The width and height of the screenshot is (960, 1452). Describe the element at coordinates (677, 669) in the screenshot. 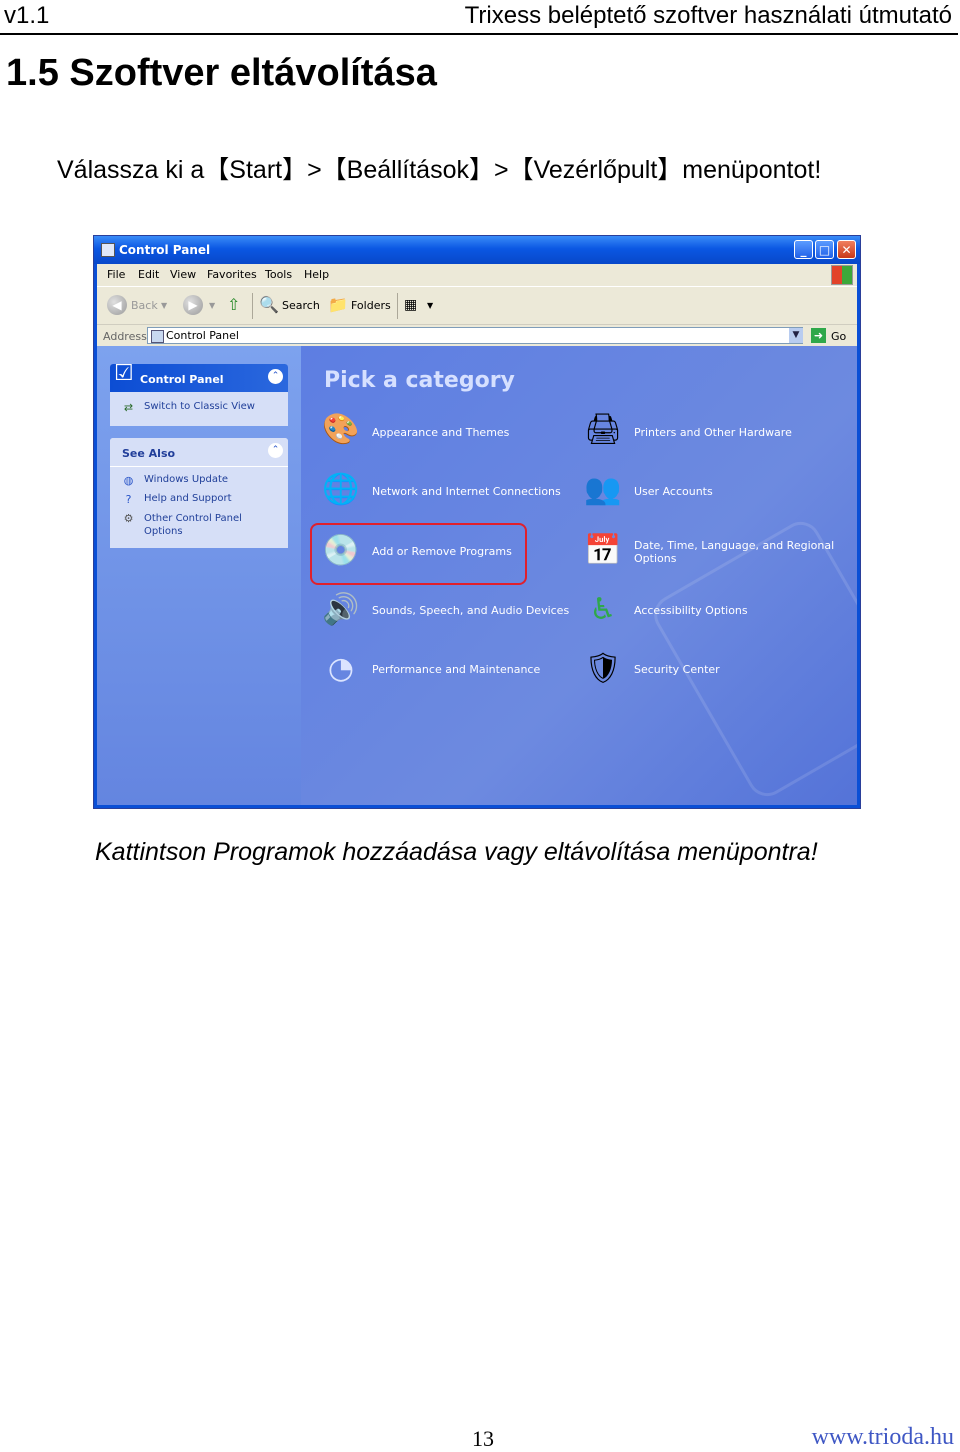

I see `category-security-center: Security Center` at that location.